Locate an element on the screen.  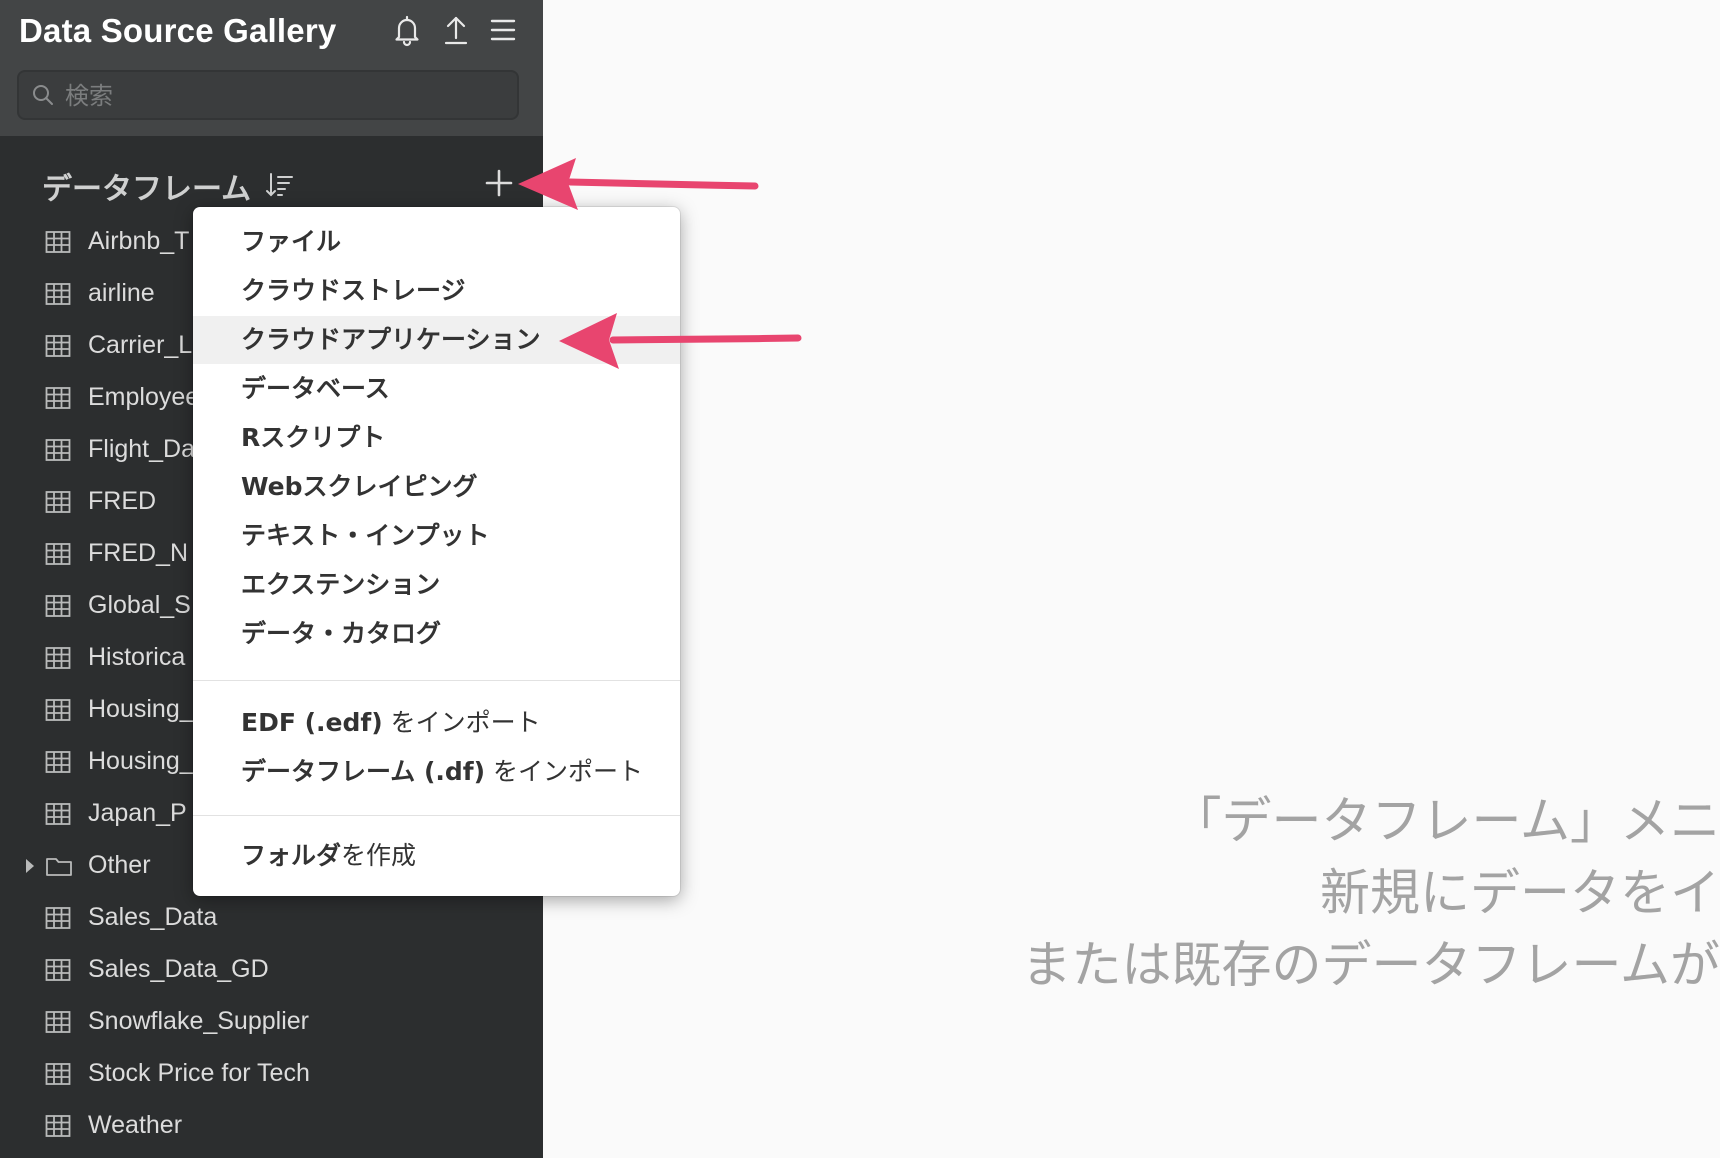
annotation-arrow-plus is located at coordinates (638, 184).